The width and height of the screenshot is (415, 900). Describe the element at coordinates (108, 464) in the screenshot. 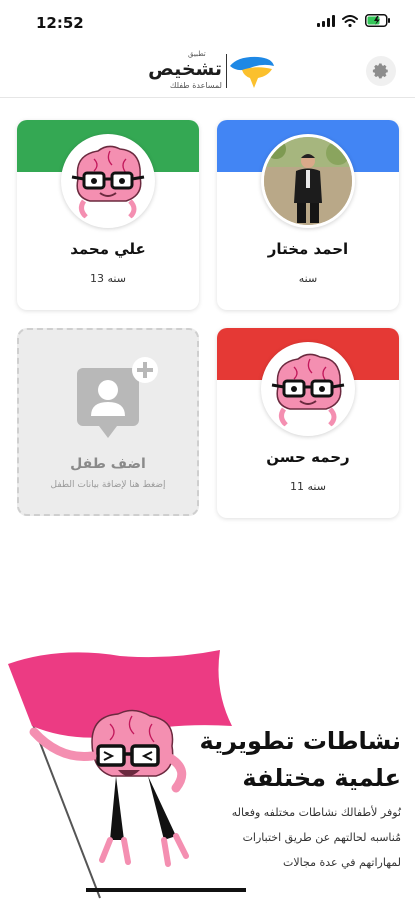

I see `add-child-title: اضف طفل` at that location.